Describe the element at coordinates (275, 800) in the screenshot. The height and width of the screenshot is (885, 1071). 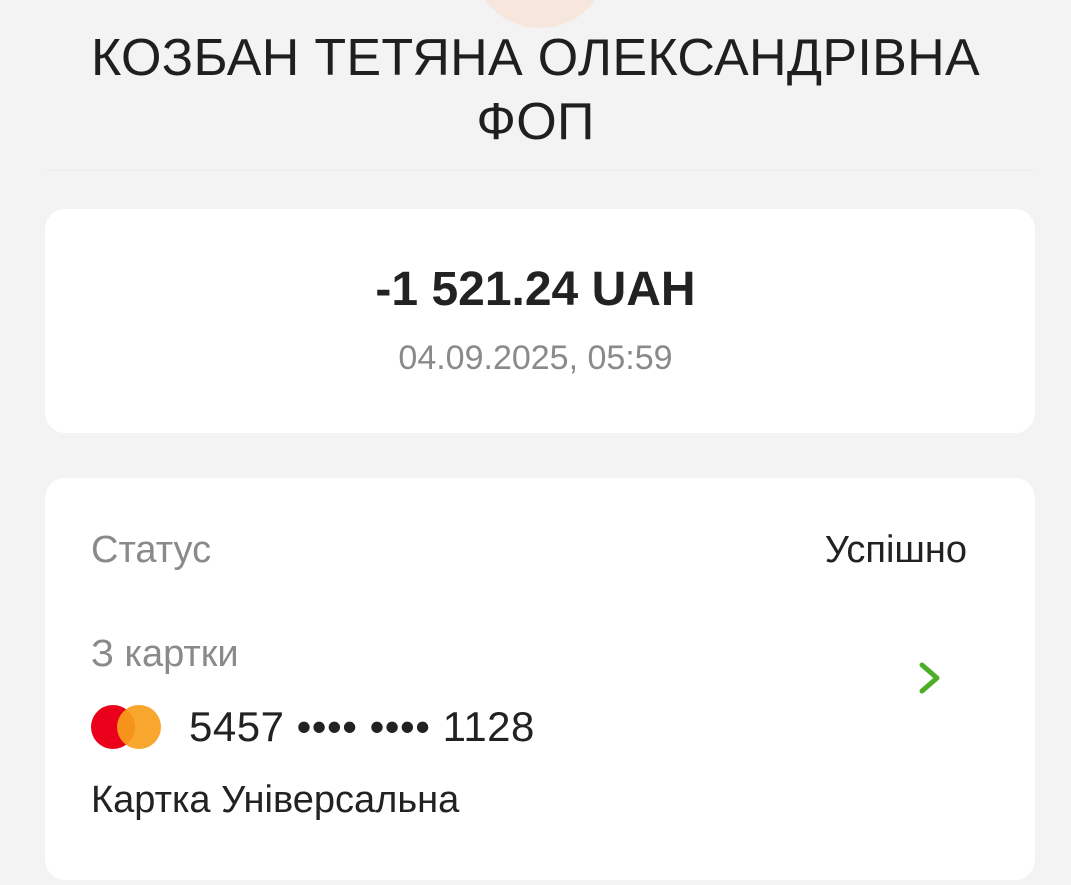
I see `card-name: Картка Універсальна` at that location.